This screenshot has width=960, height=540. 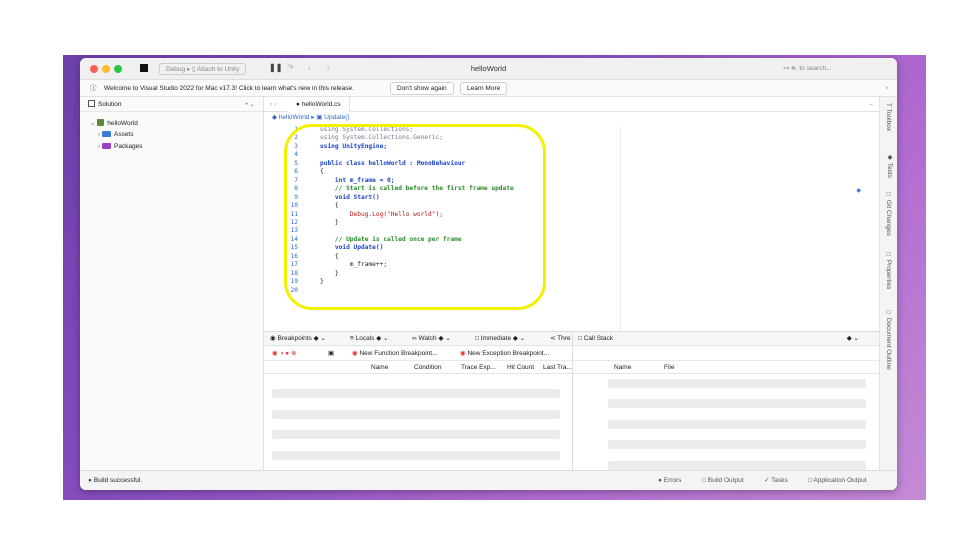 What do you see at coordinates (319, 117) in the screenshot?
I see `method-icon: ▣` at bounding box center [319, 117].